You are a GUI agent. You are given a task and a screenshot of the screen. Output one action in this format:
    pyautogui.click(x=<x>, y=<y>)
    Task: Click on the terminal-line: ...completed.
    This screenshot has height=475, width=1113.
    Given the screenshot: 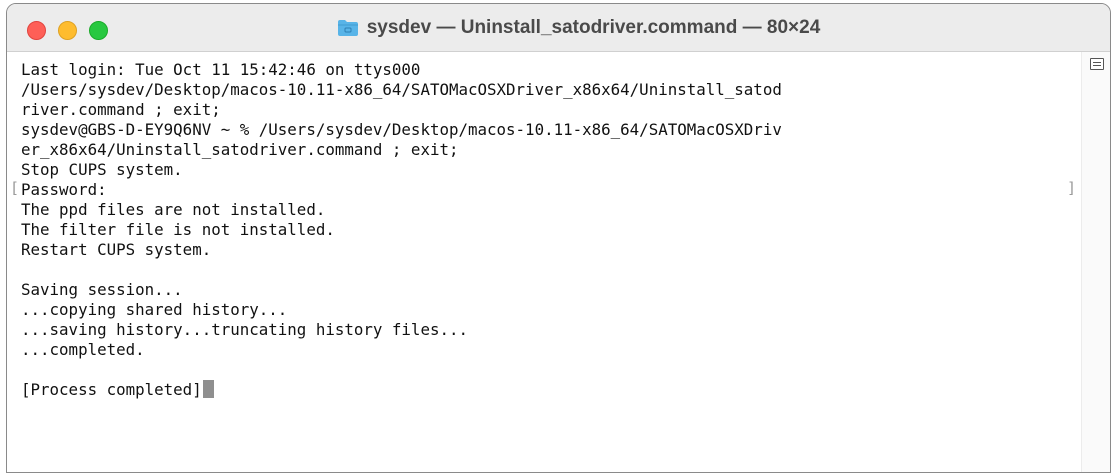 What is the action you would take?
    pyautogui.click(x=551, y=350)
    